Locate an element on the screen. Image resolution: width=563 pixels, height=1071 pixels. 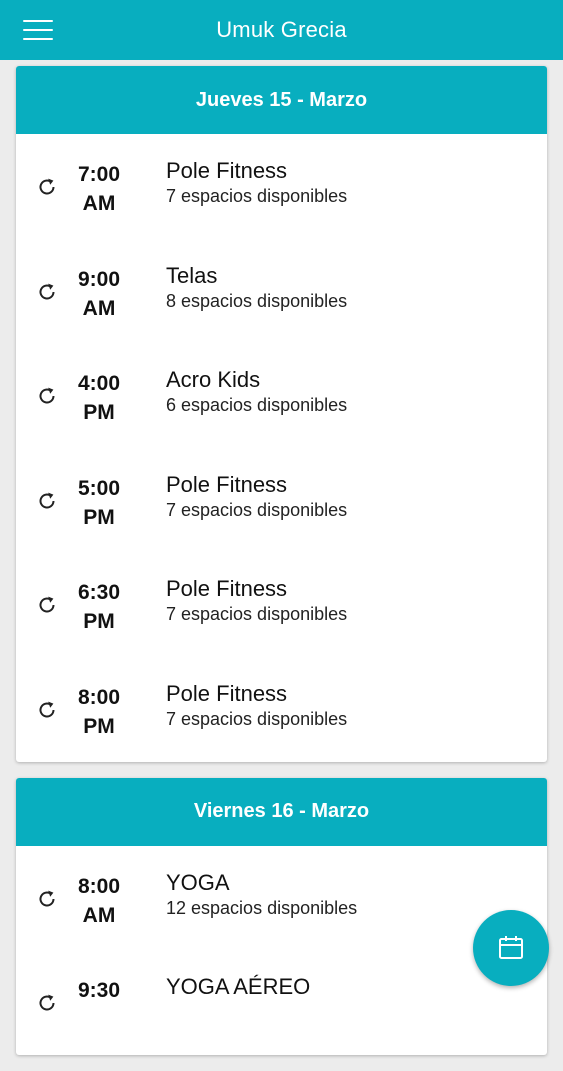
day-header: Viernes 16 - Marzo is located at coordinates (281, 811).